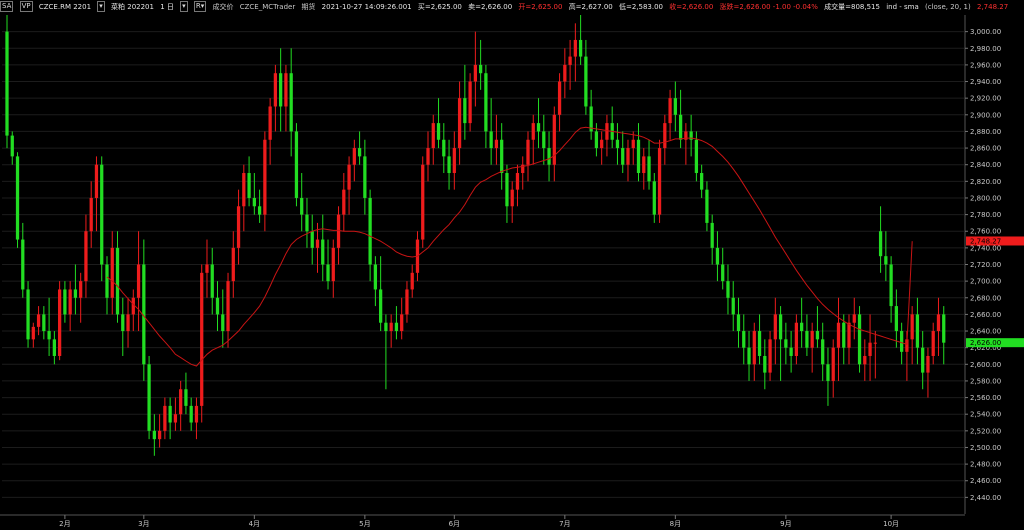 Image resolution: width=1024 pixels, height=530 pixels. What do you see at coordinates (985, 415) in the screenshot?
I see `y-tick-label: 2,540.00` at bounding box center [985, 415].